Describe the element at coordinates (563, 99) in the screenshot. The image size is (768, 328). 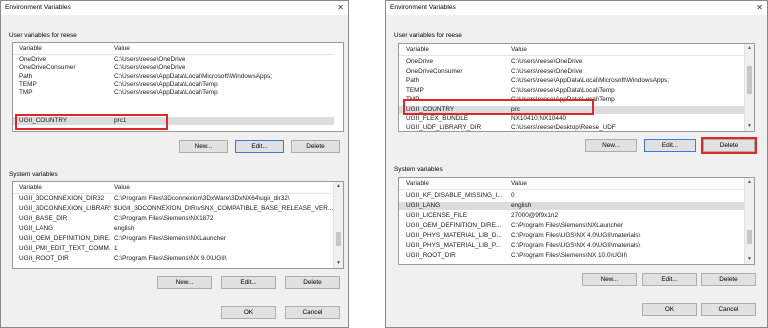
I see `var-value: C:\Users\reese\AppData\Local\Temp` at that location.